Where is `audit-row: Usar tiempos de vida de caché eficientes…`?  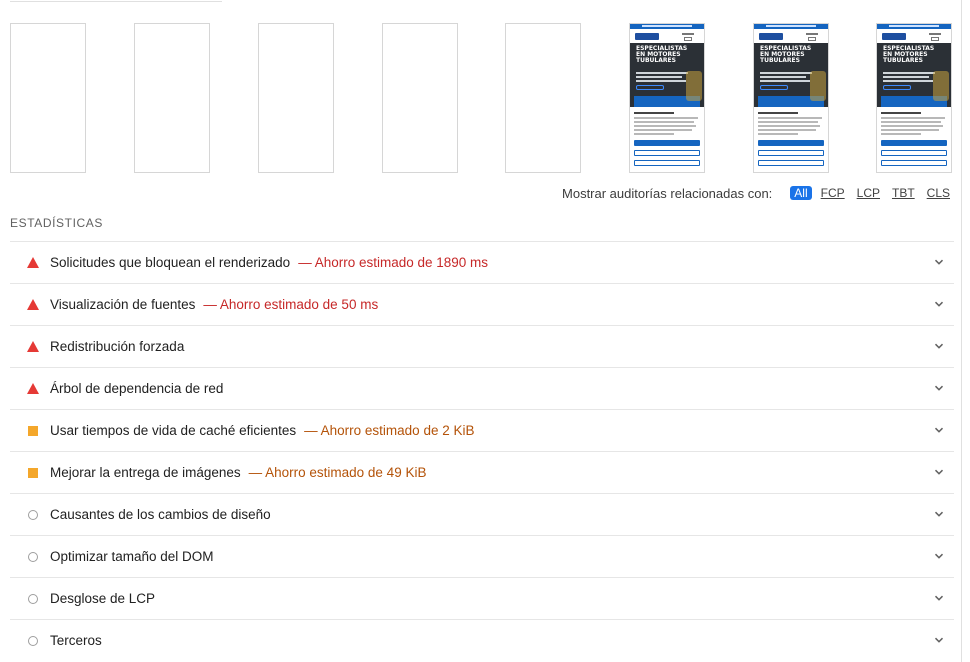 audit-row: Usar tiempos de vida de caché eficientes… is located at coordinates (482, 430).